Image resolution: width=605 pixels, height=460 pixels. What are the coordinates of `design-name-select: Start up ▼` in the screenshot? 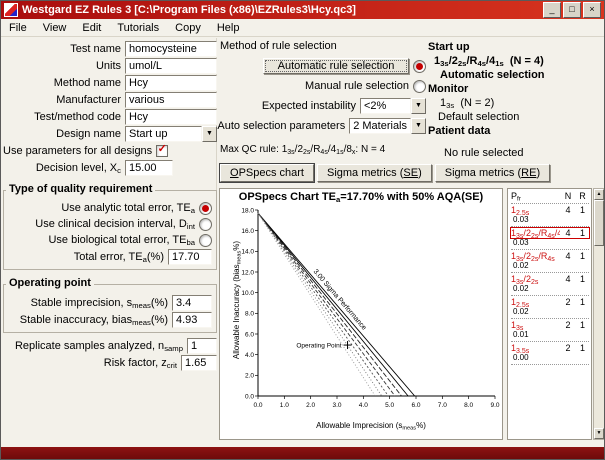 It's located at (171, 133).